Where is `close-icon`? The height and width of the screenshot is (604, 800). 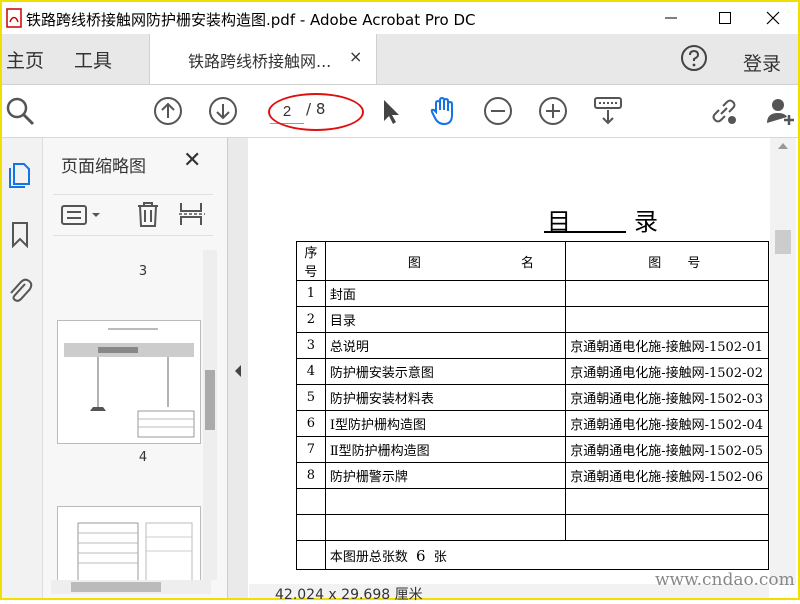 close-icon is located at coordinates (773, 18).